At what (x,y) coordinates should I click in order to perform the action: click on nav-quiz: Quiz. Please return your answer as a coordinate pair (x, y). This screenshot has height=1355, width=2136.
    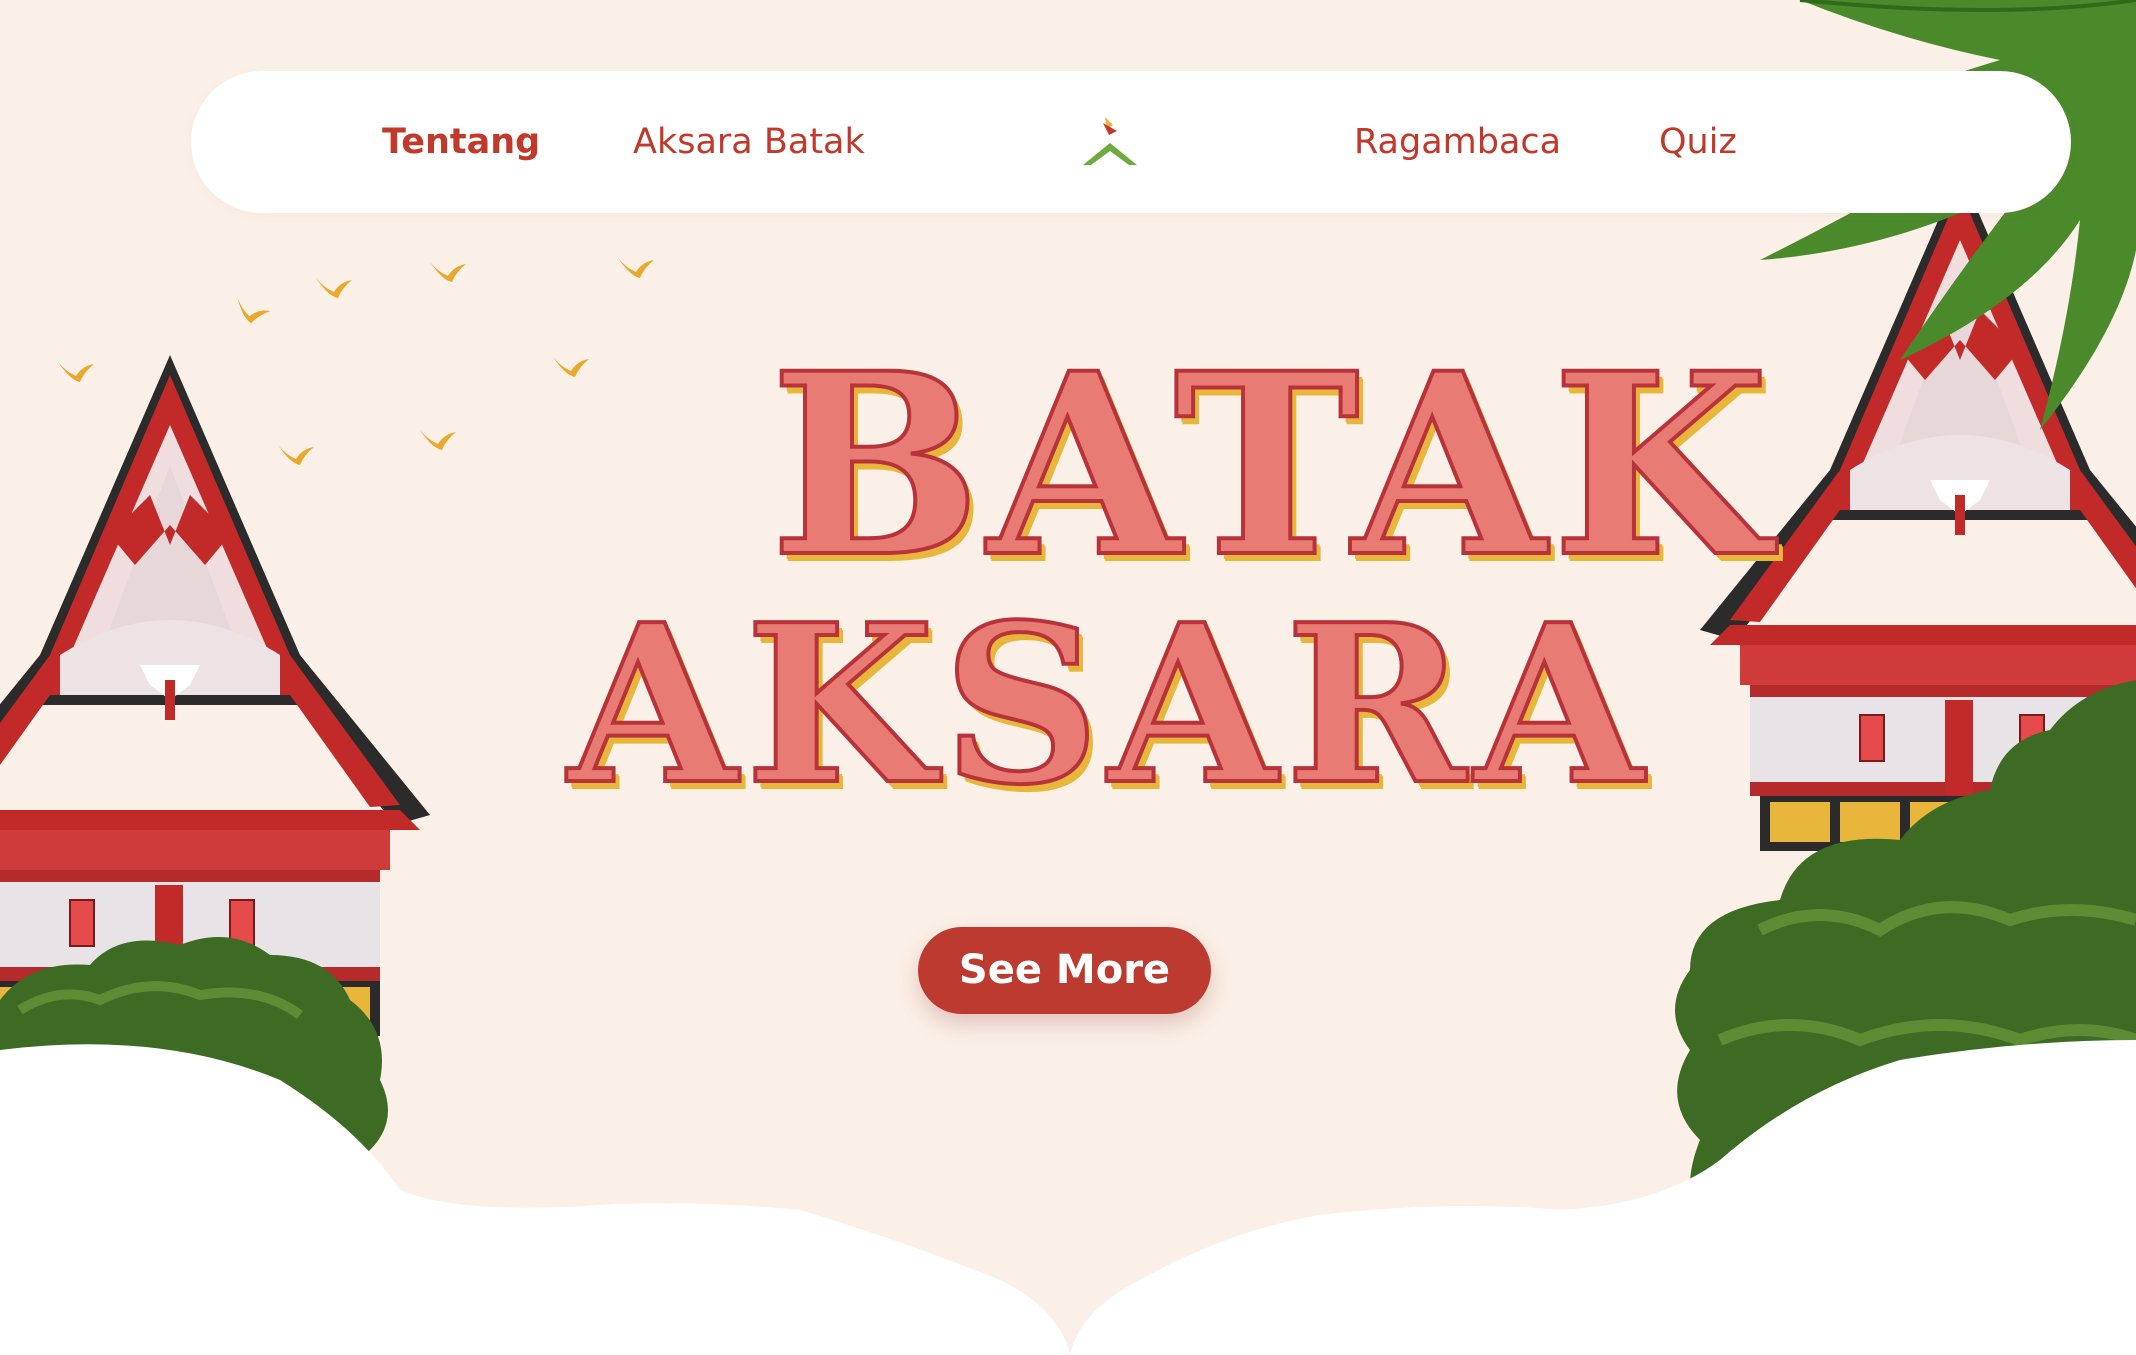
    Looking at the image, I should click on (1698, 142).